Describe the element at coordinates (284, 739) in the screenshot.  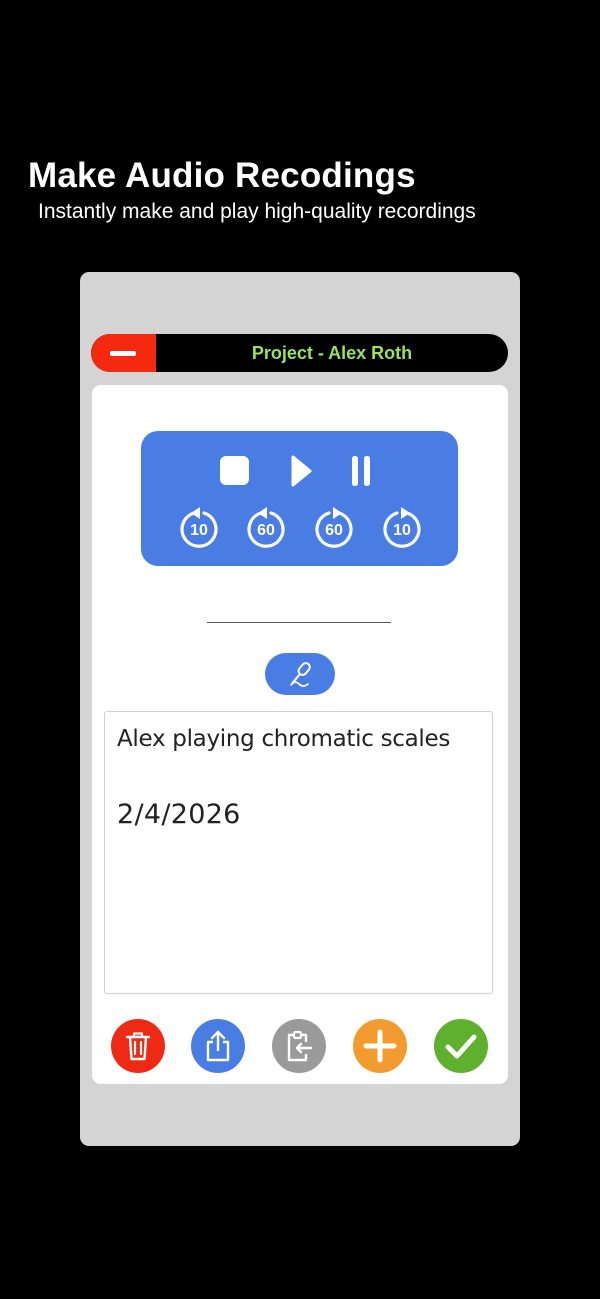
I see `note-title: Alex playing chromatic scales` at that location.